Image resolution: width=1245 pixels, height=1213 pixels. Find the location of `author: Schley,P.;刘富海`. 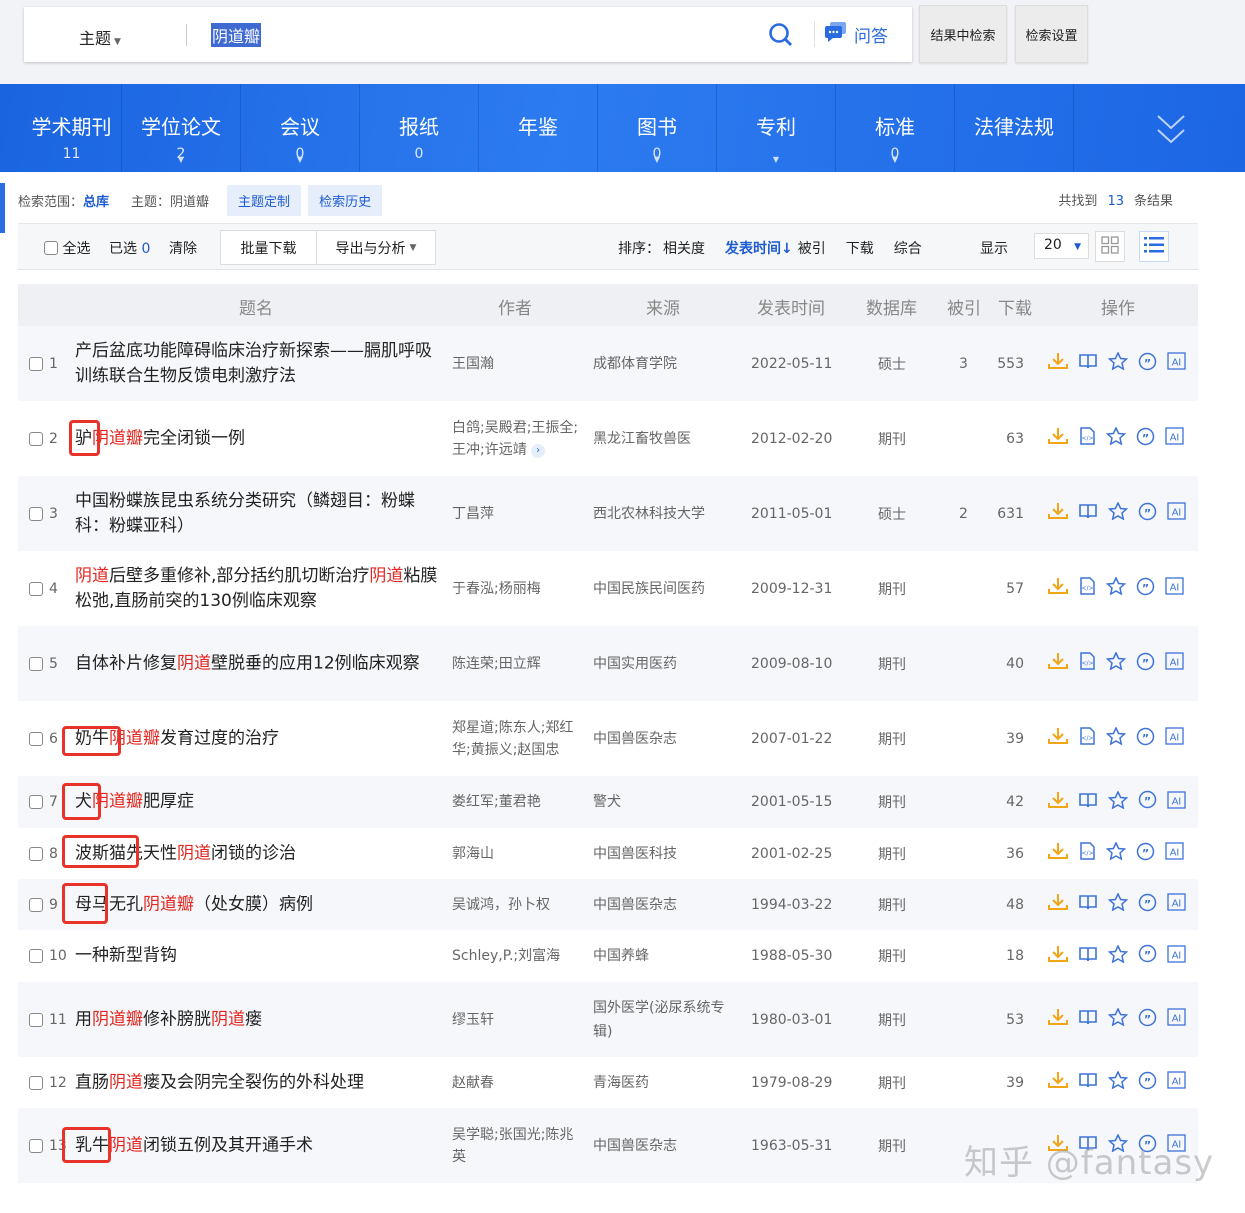

author: Schley,P.;刘富海 is located at coordinates (517, 956).